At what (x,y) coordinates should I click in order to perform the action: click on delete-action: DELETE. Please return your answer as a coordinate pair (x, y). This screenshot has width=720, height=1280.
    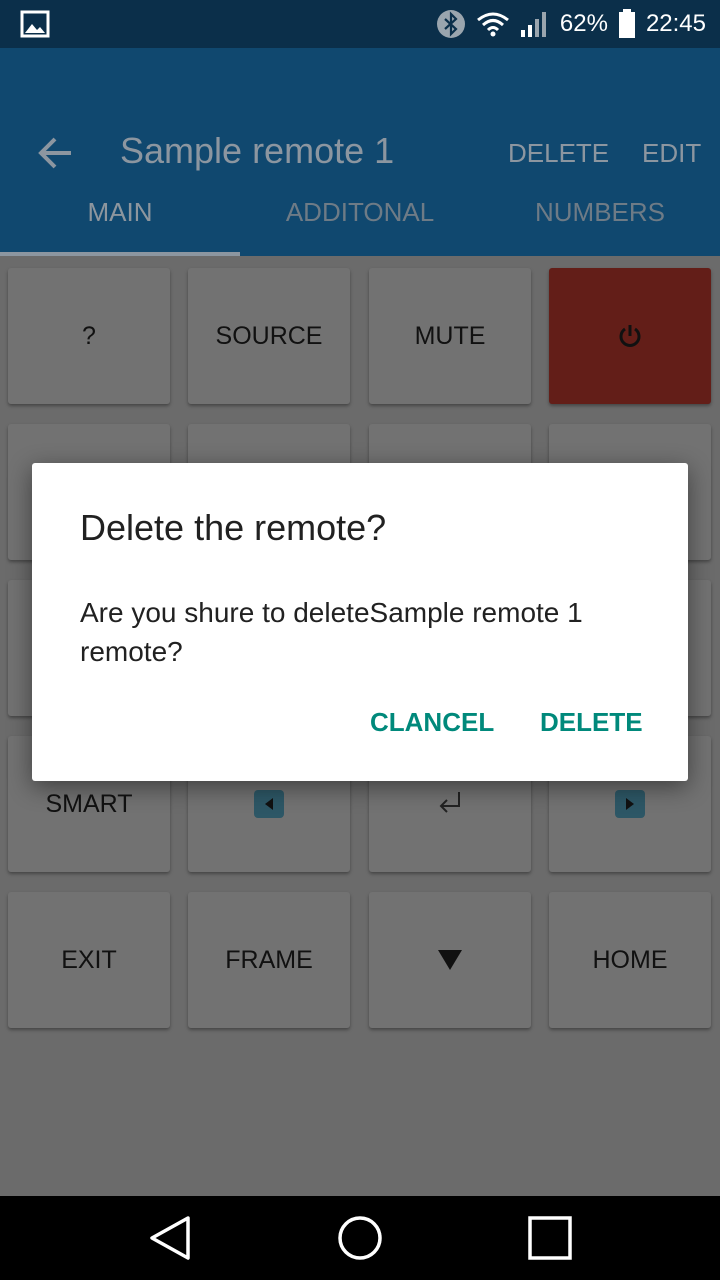
    Looking at the image, I should click on (558, 153).